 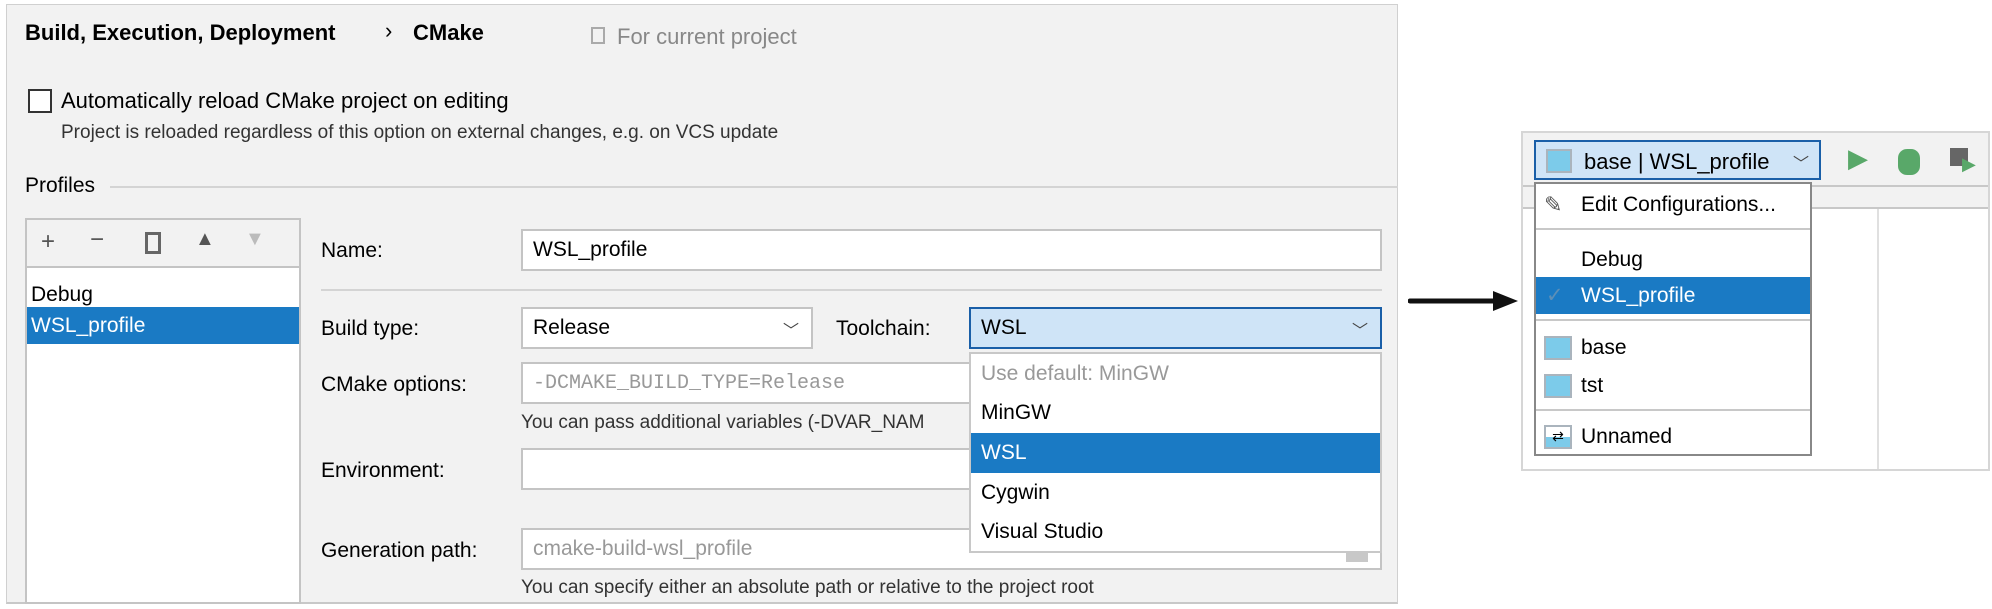 What do you see at coordinates (1175, 328) in the screenshot?
I see `toolchain-select: WSL ﹀` at bounding box center [1175, 328].